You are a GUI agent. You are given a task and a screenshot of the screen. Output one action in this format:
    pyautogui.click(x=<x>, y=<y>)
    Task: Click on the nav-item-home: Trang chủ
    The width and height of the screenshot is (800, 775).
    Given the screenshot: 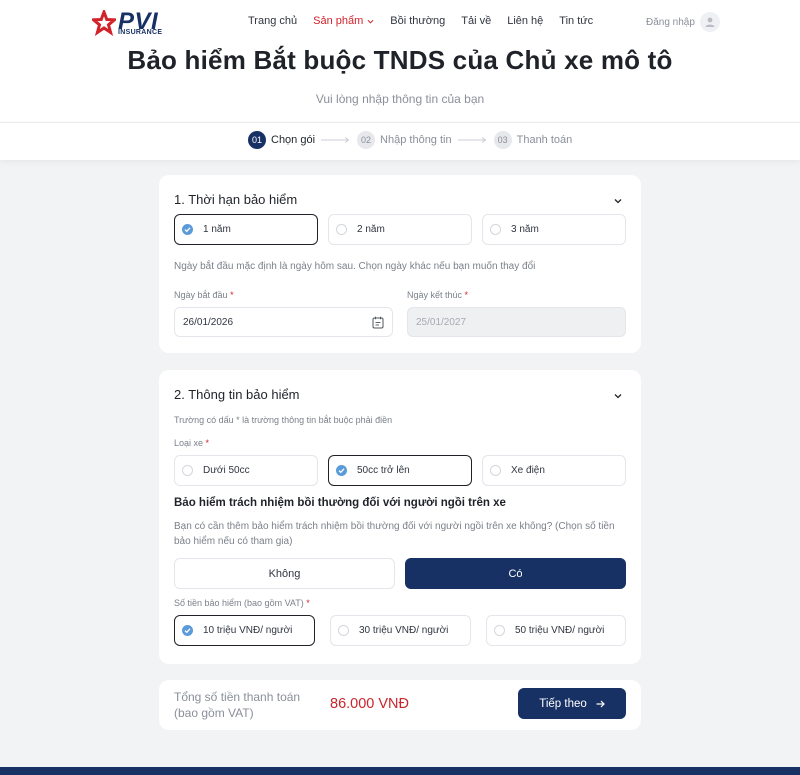 What is the action you would take?
    pyautogui.click(x=272, y=21)
    